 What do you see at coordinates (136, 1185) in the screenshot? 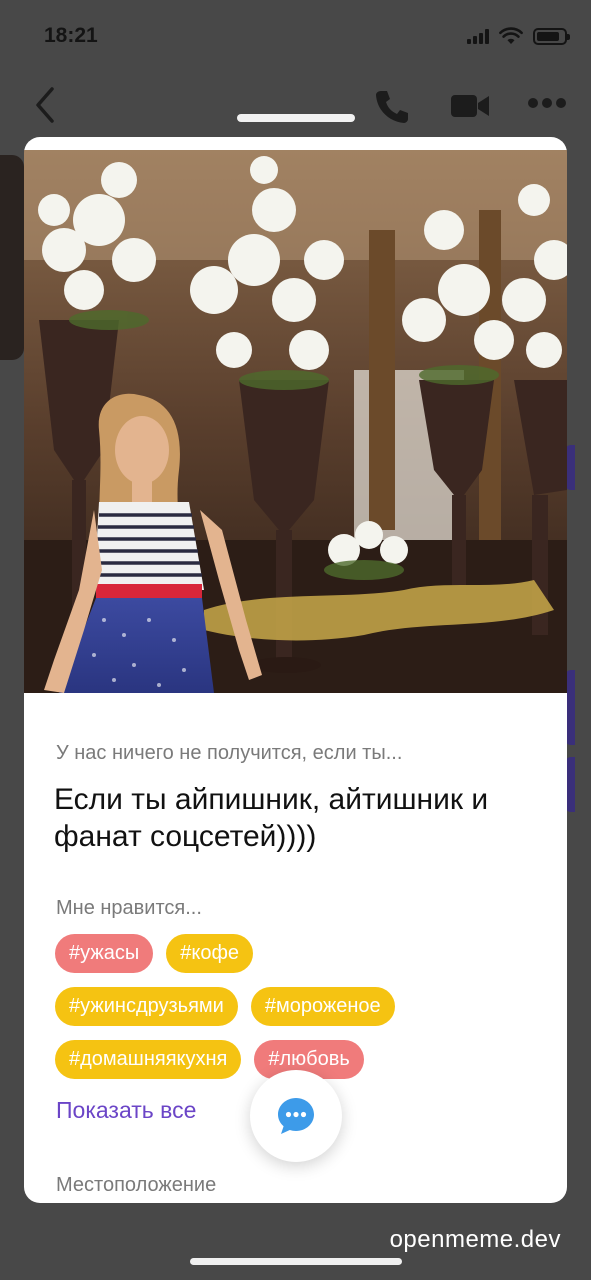
I see `location-label: Местоположение` at bounding box center [136, 1185].